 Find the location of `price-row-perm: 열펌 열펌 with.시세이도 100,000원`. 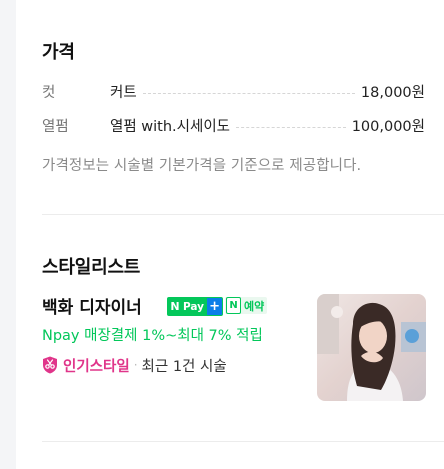

price-row-perm: 열펌 열펌 with.시세이도 100,000원 is located at coordinates (233, 125).